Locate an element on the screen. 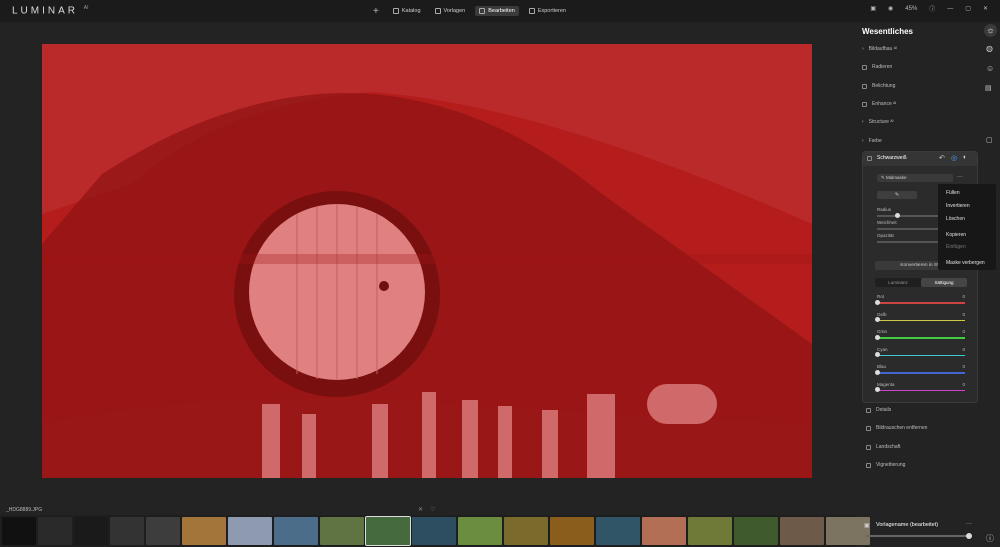  slider-cyan: Cyan 0 is located at coordinates (920, 352).